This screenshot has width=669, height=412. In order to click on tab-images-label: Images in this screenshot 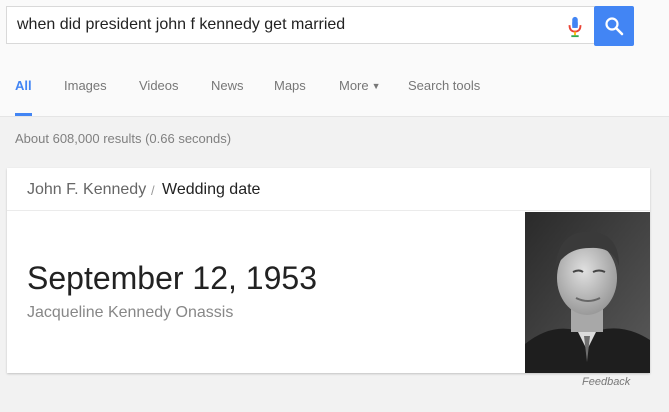, I will do `click(85, 85)`.